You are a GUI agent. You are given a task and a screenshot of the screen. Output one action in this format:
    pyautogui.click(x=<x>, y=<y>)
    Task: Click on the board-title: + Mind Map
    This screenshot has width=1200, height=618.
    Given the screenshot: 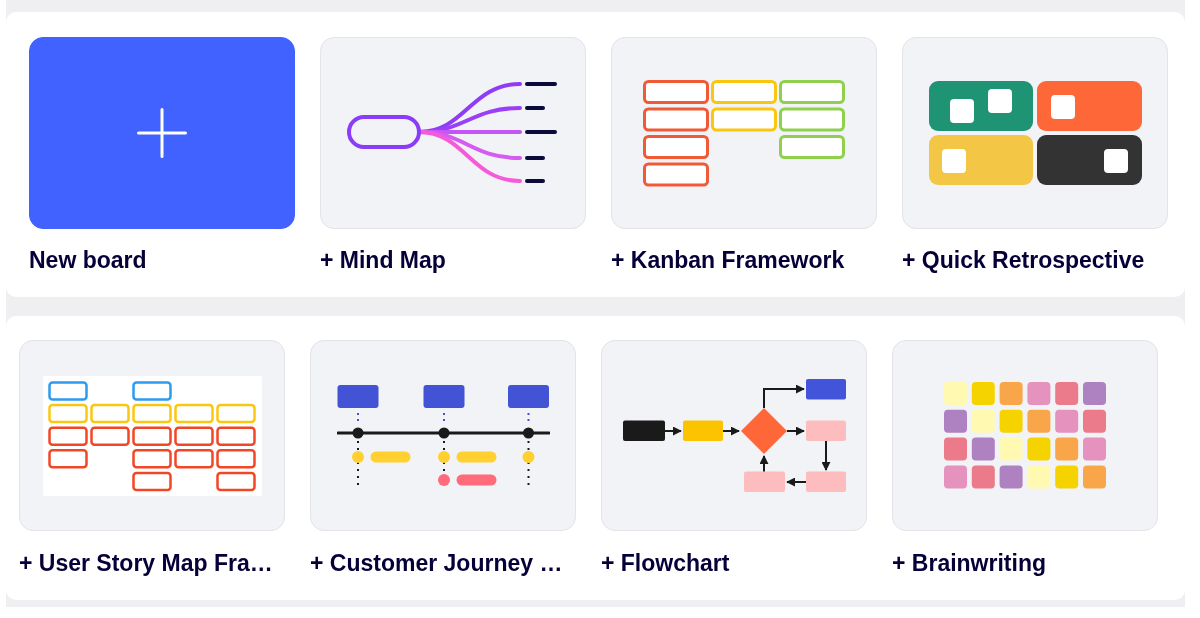 What is the action you would take?
    pyautogui.click(x=383, y=260)
    